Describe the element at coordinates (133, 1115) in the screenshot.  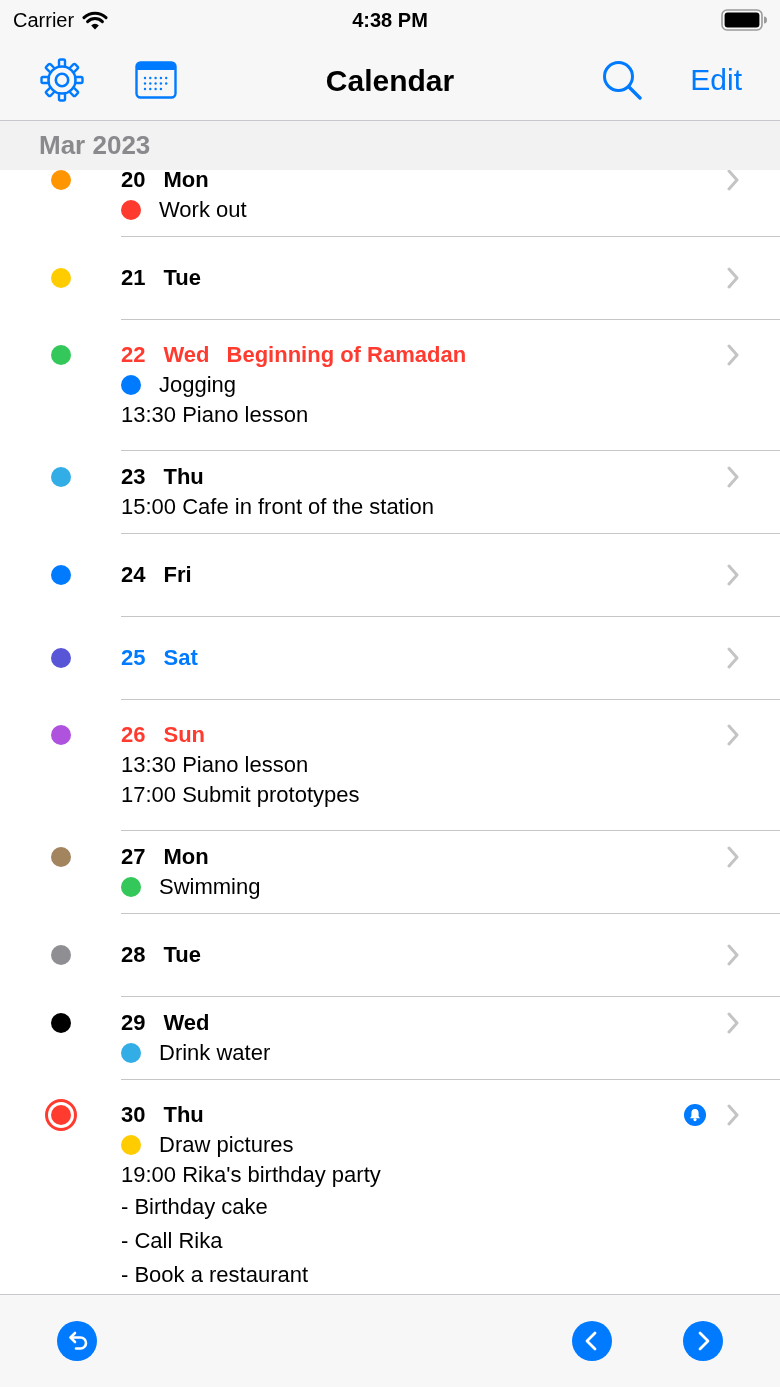
I see `day-number: 30` at that location.